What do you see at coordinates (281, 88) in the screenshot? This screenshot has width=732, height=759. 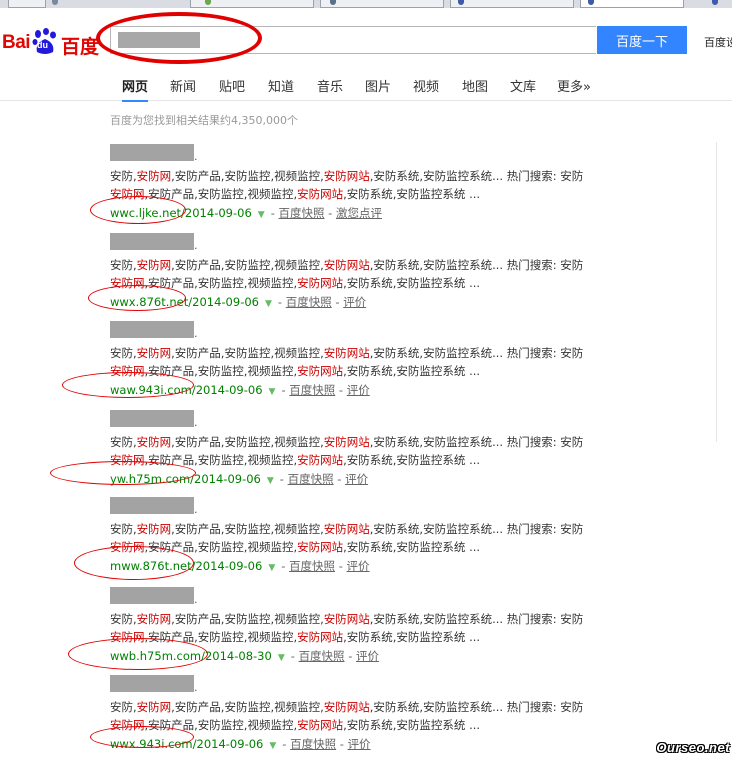 I see `tab-zhidao: 知道` at bounding box center [281, 88].